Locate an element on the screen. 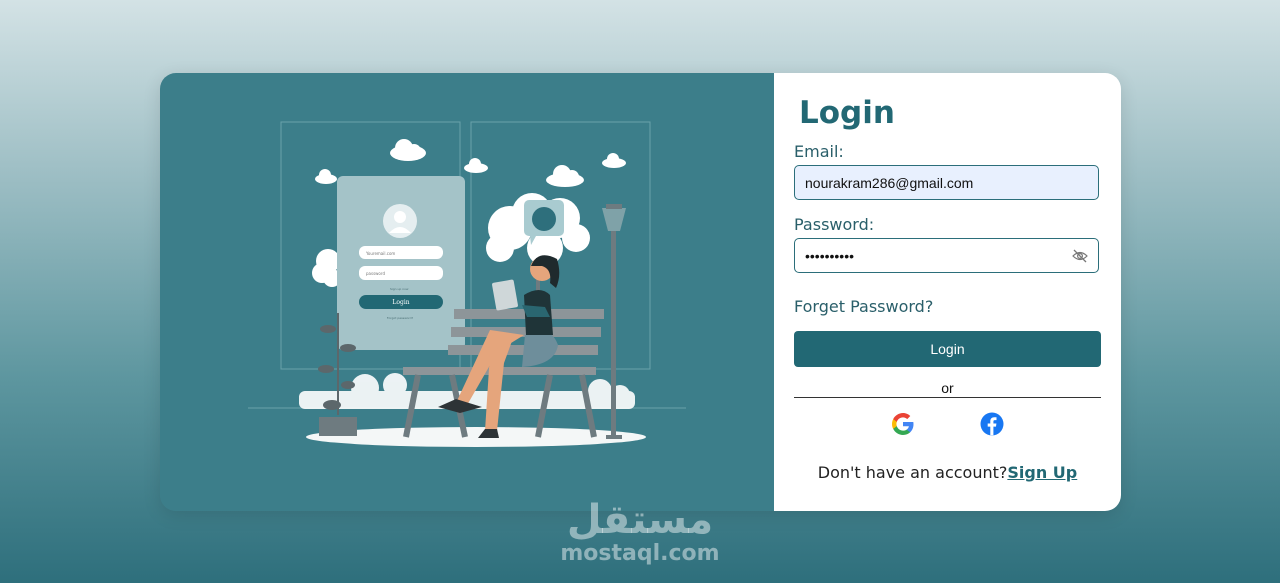 The image size is (1280, 583). page-title: Login is located at coordinates (847, 113).